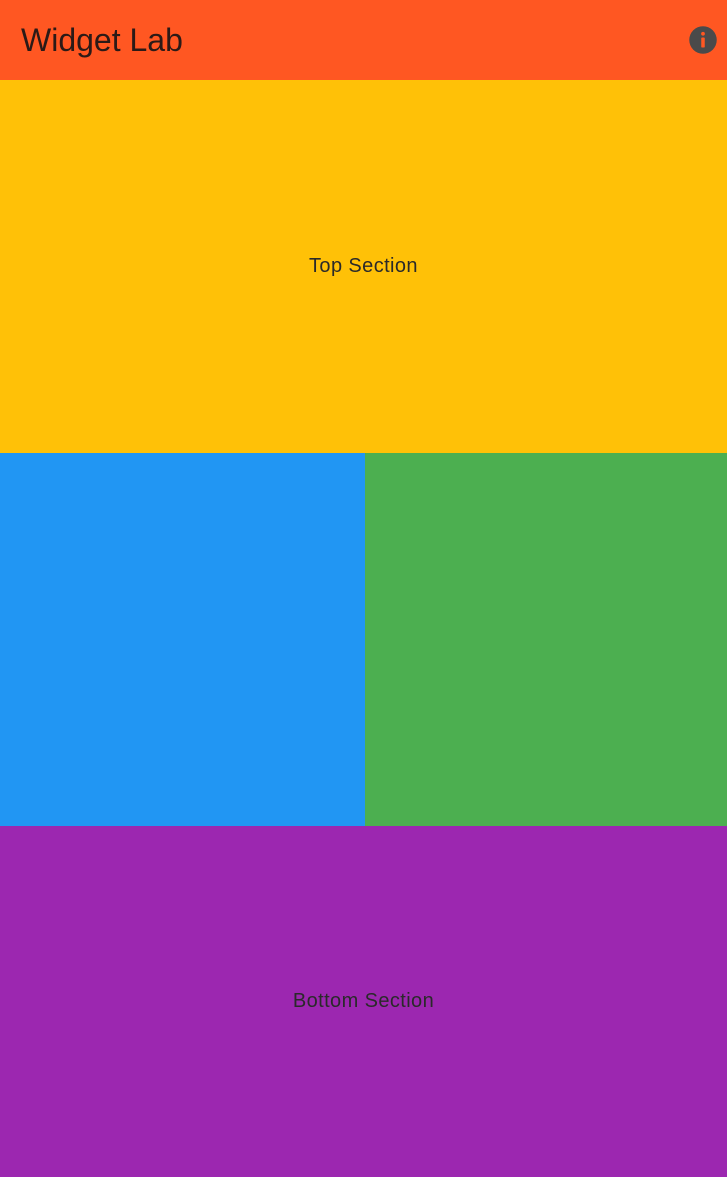 The width and height of the screenshot is (727, 1177). Describe the element at coordinates (363, 40) in the screenshot. I see `app-bar: Widget Lab` at that location.